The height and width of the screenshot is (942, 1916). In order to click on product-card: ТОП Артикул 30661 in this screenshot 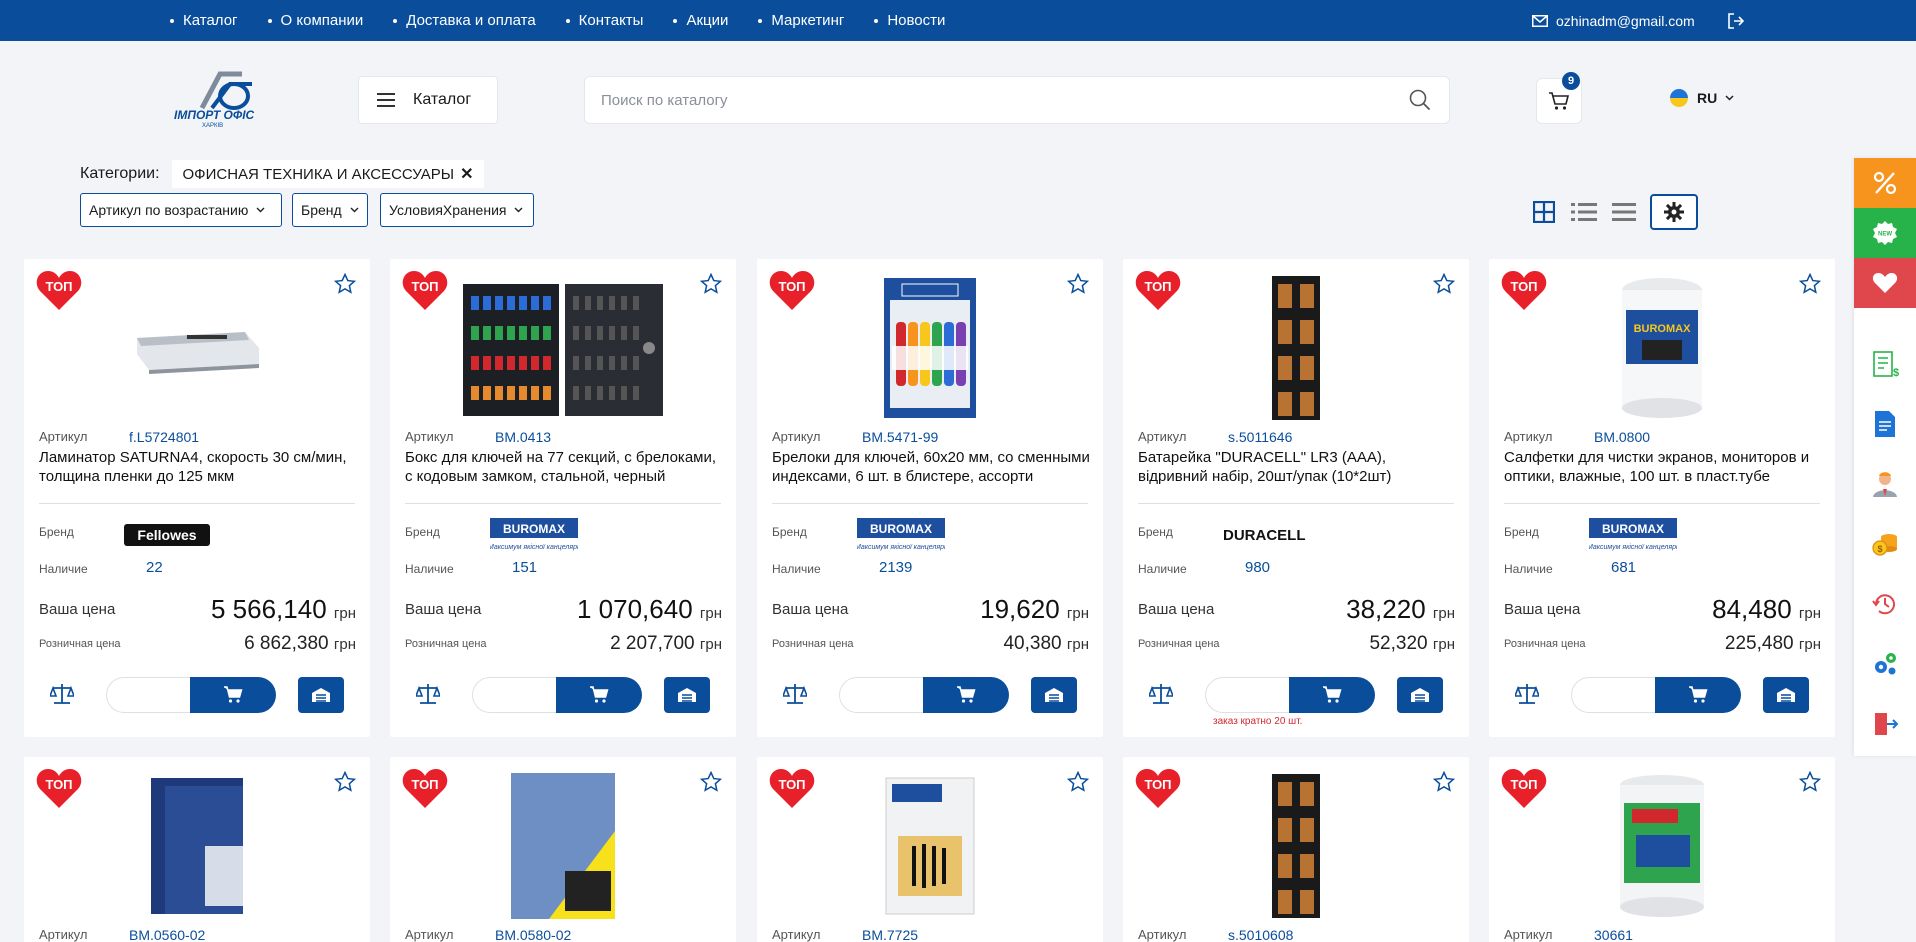, I will do `click(1662, 849)`.